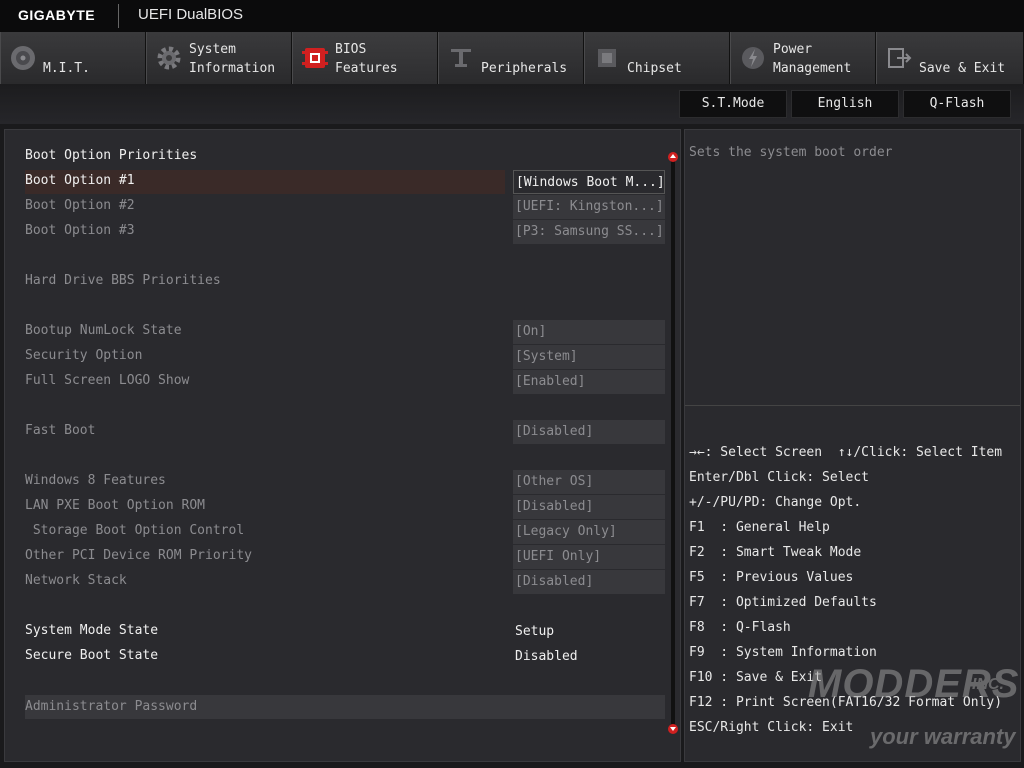 Image resolution: width=1024 pixels, height=768 pixels. Describe the element at coordinates (115, 505) in the screenshot. I see `setting-label: LAN PXE Boot Option ROM` at that location.